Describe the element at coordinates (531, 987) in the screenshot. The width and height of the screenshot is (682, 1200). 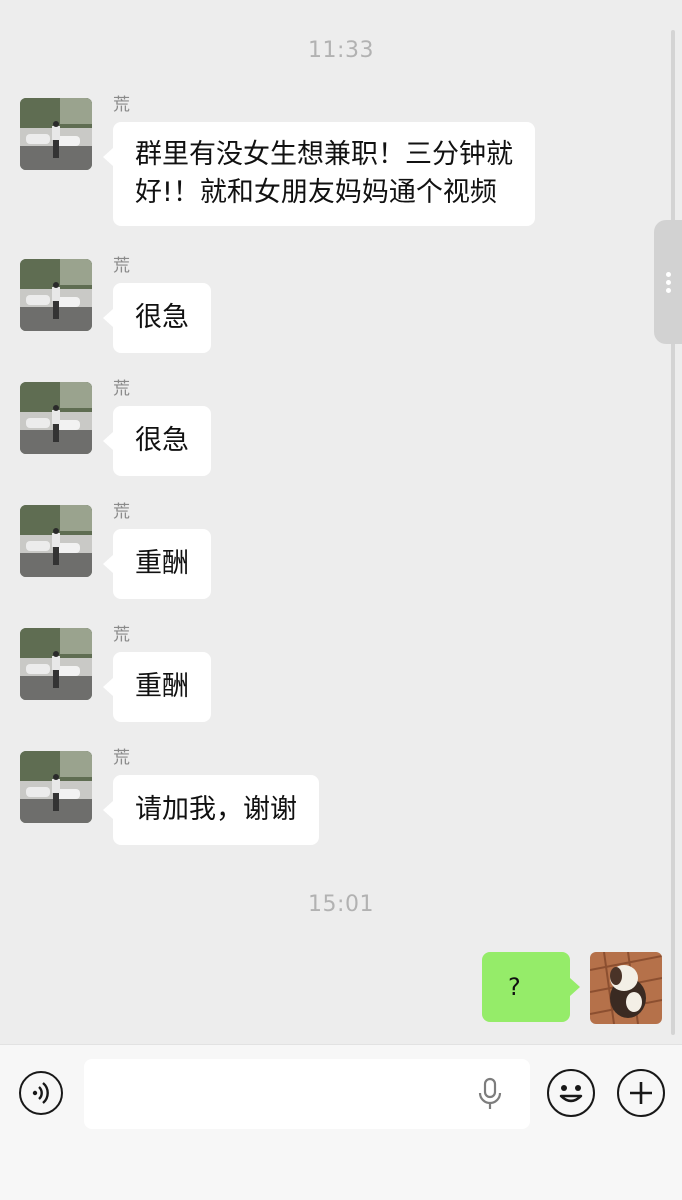
I see `outgoing-message-bubble: ?` at that location.